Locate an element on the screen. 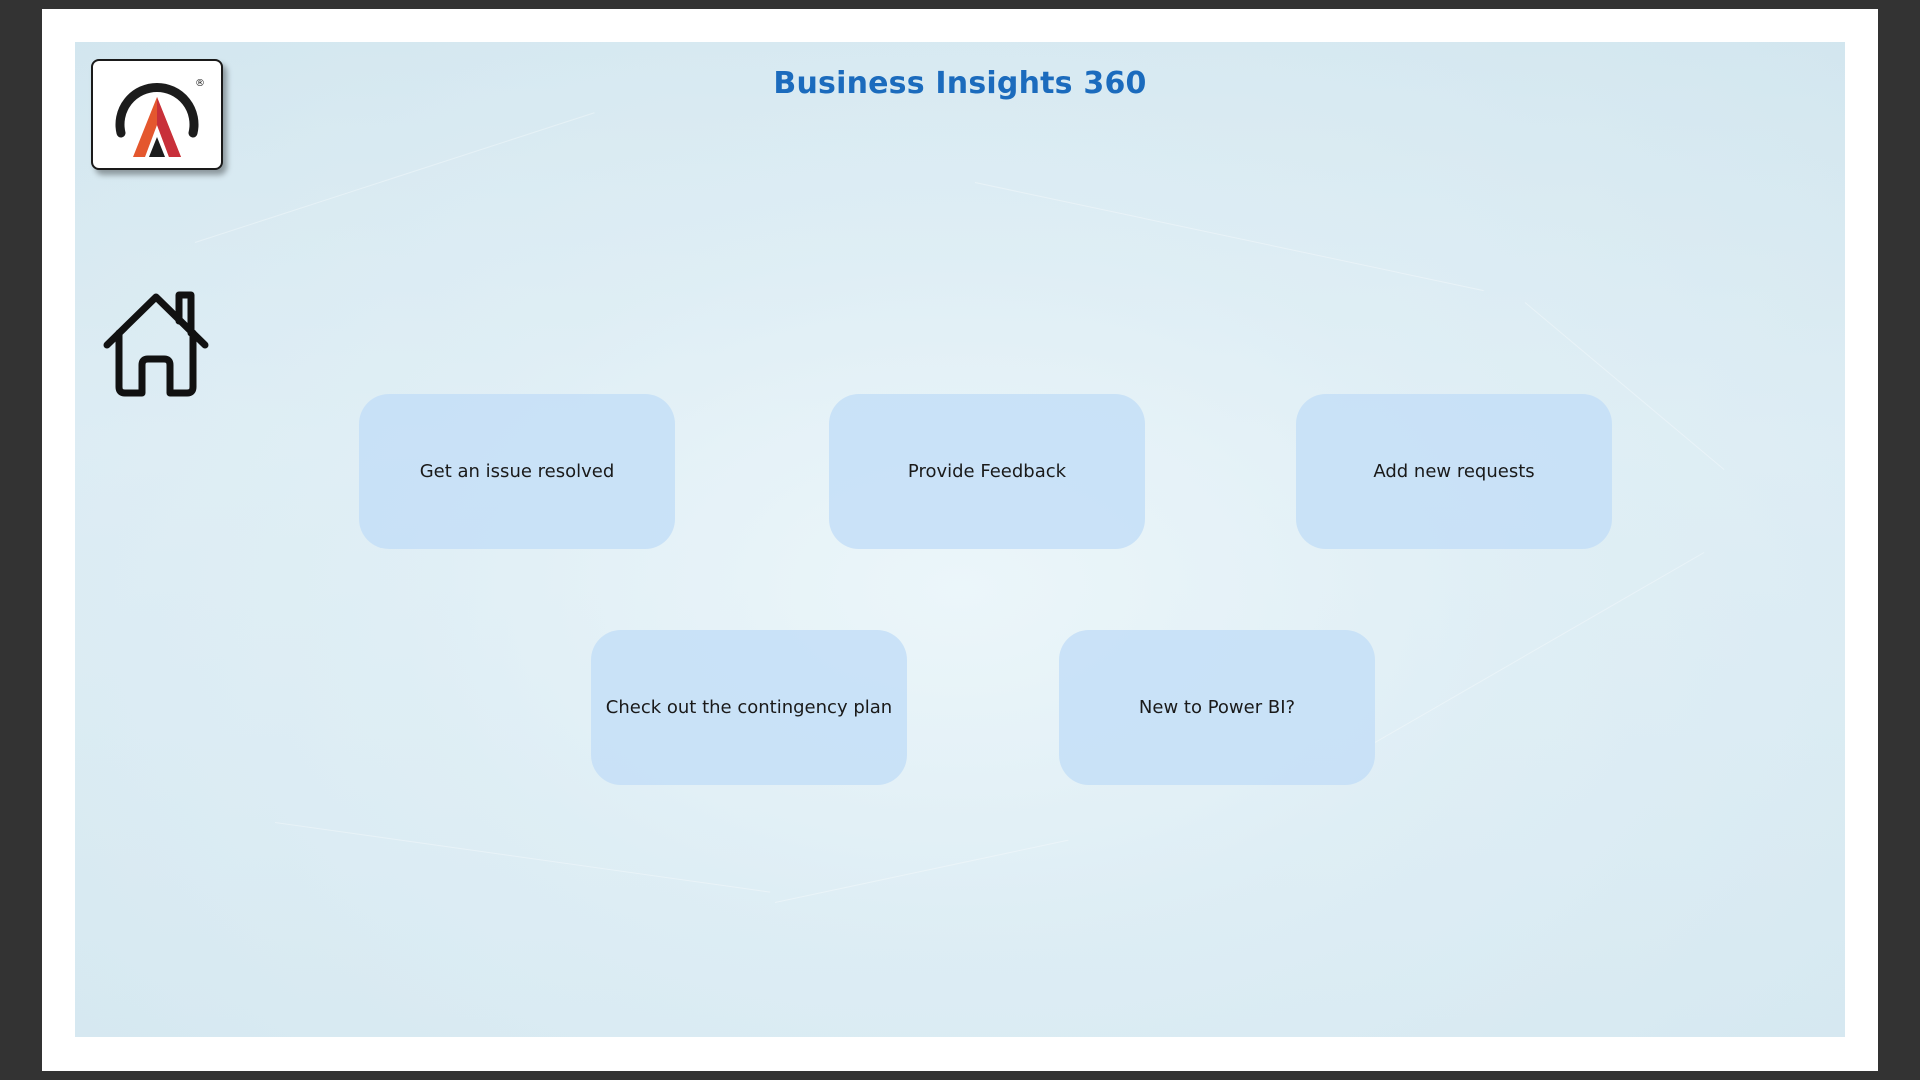  tile-label: Provide Feedback is located at coordinates (987, 471).